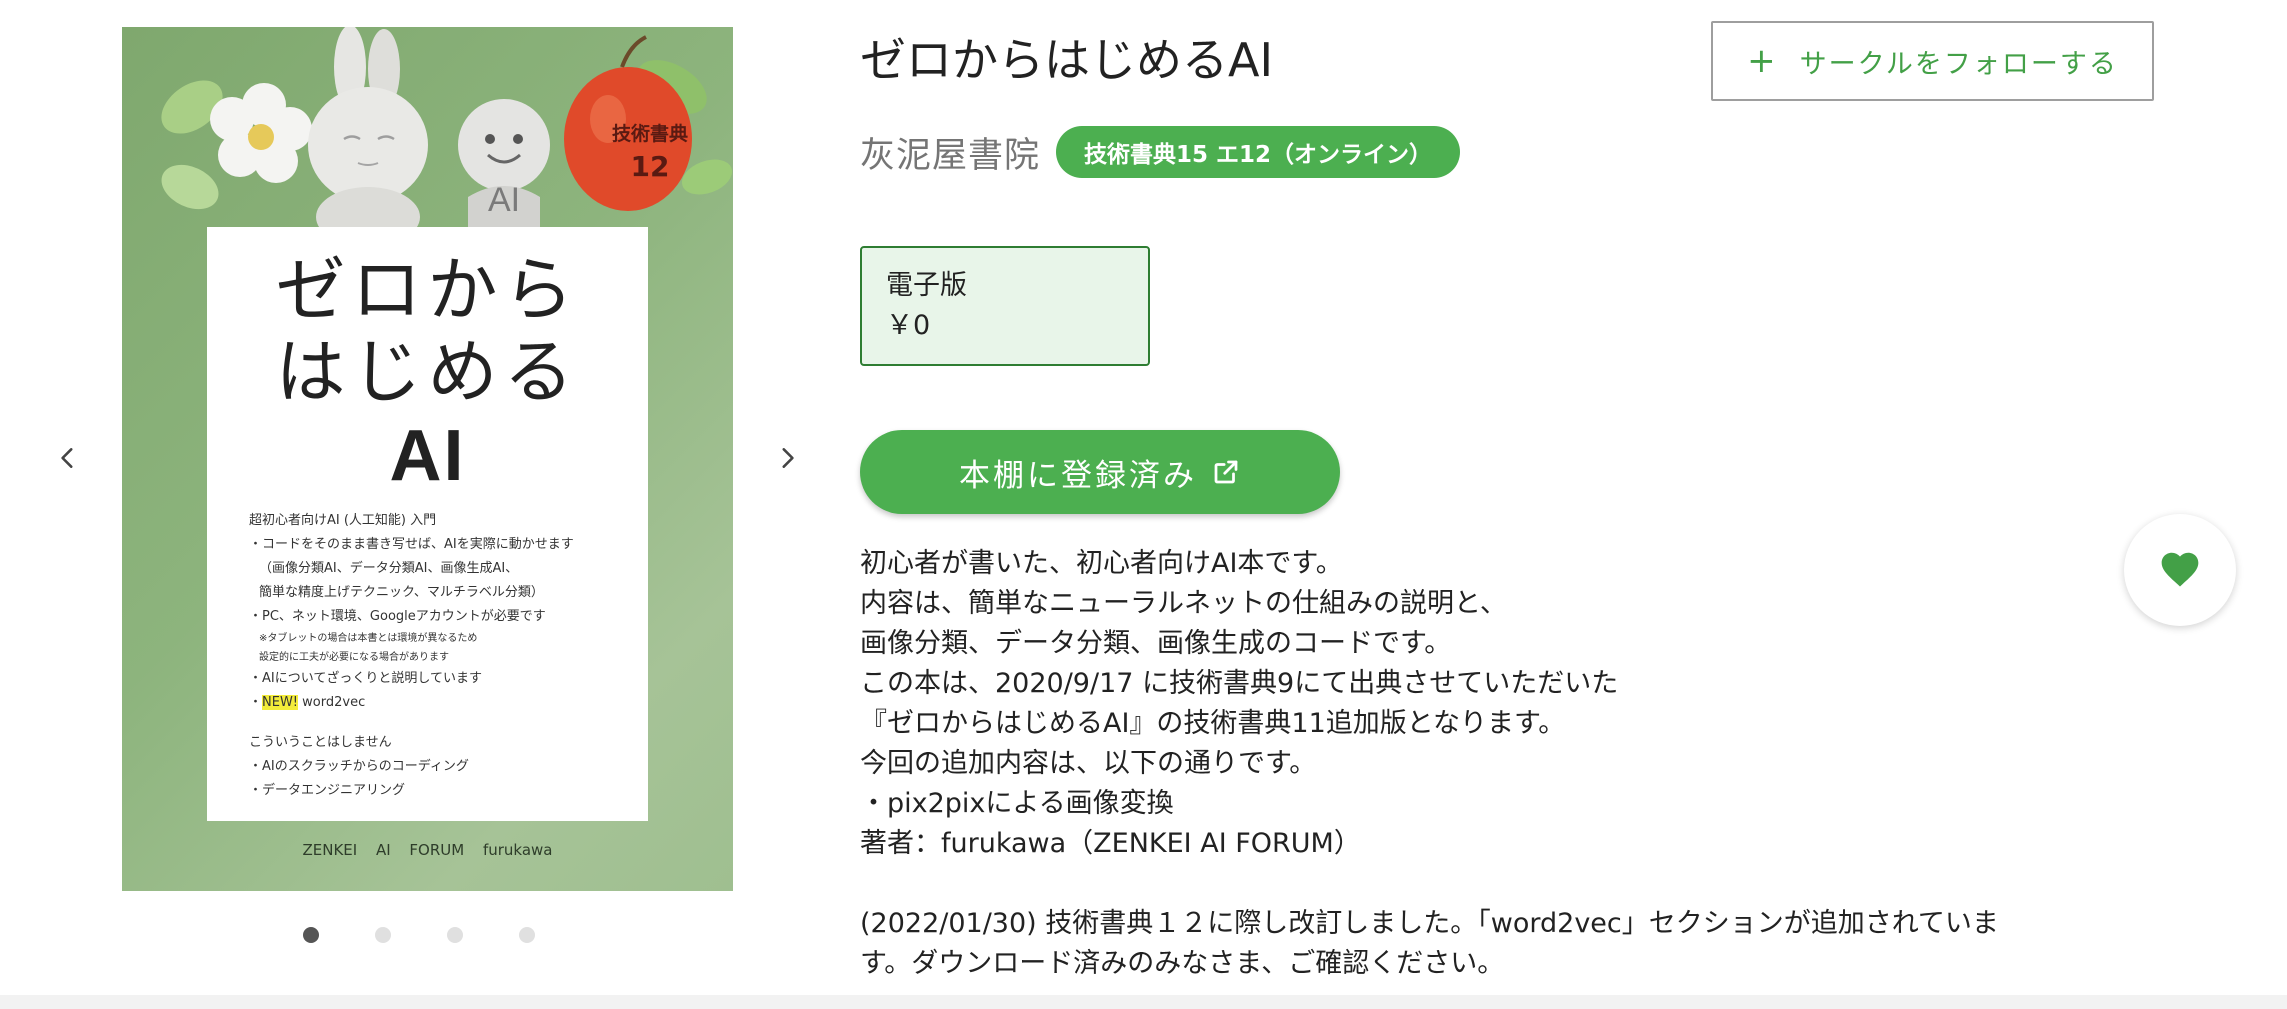 The width and height of the screenshot is (2287, 1009). I want to click on circle-name-link: 灰泥屋書院, so click(950, 152).